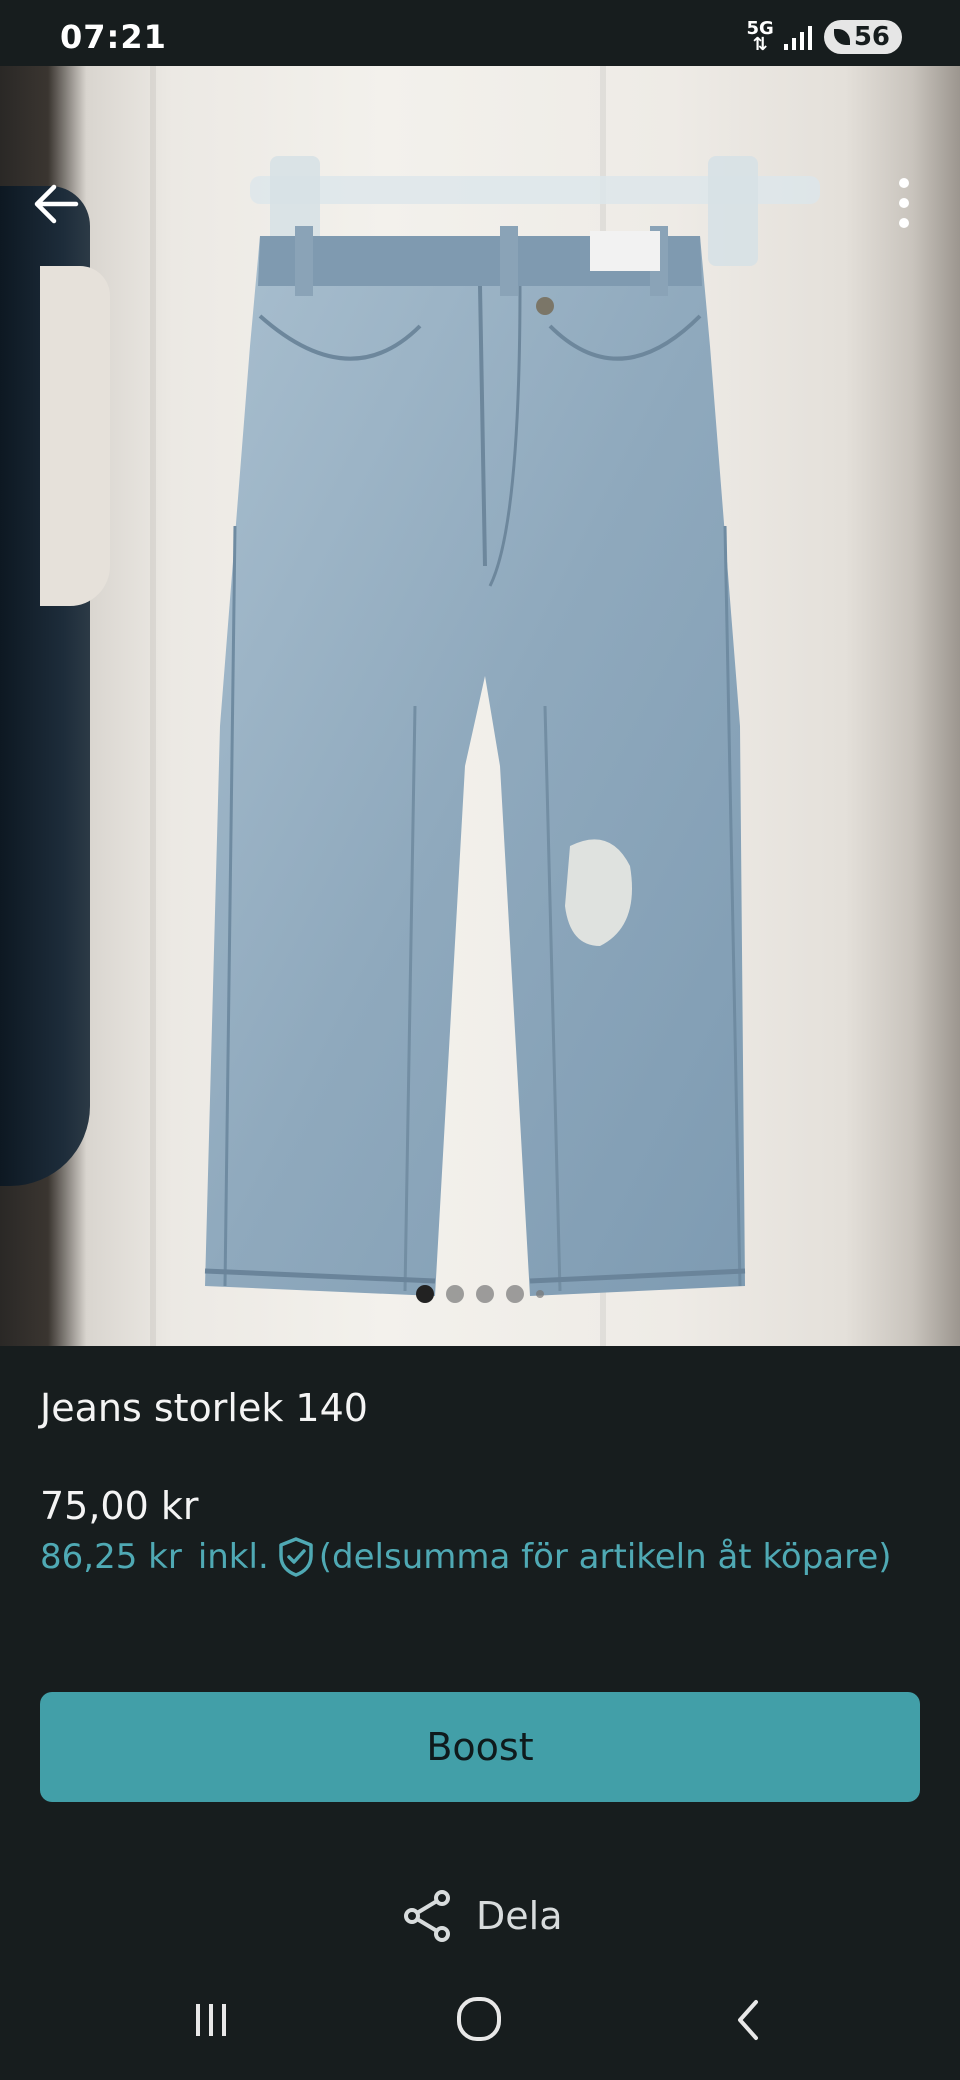  Describe the element at coordinates (296, 1557) in the screenshot. I see `shield-check-icon` at that location.